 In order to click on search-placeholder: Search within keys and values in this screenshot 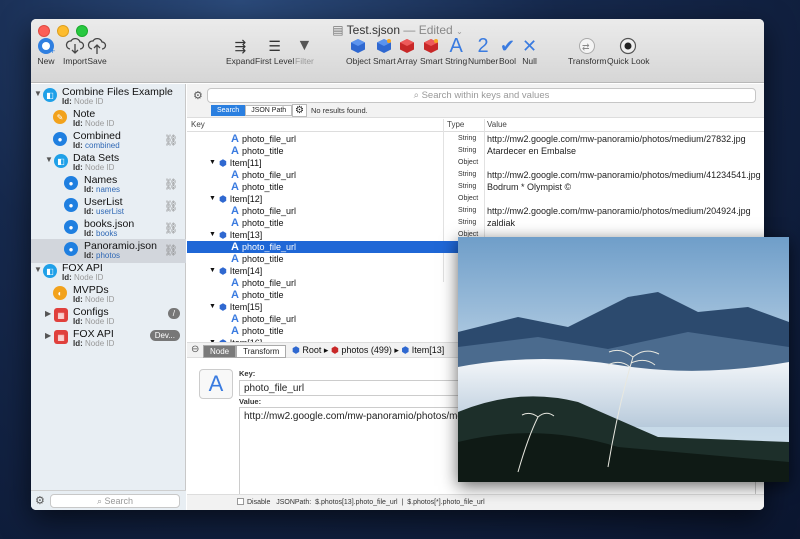, I will do `click(485, 95)`.